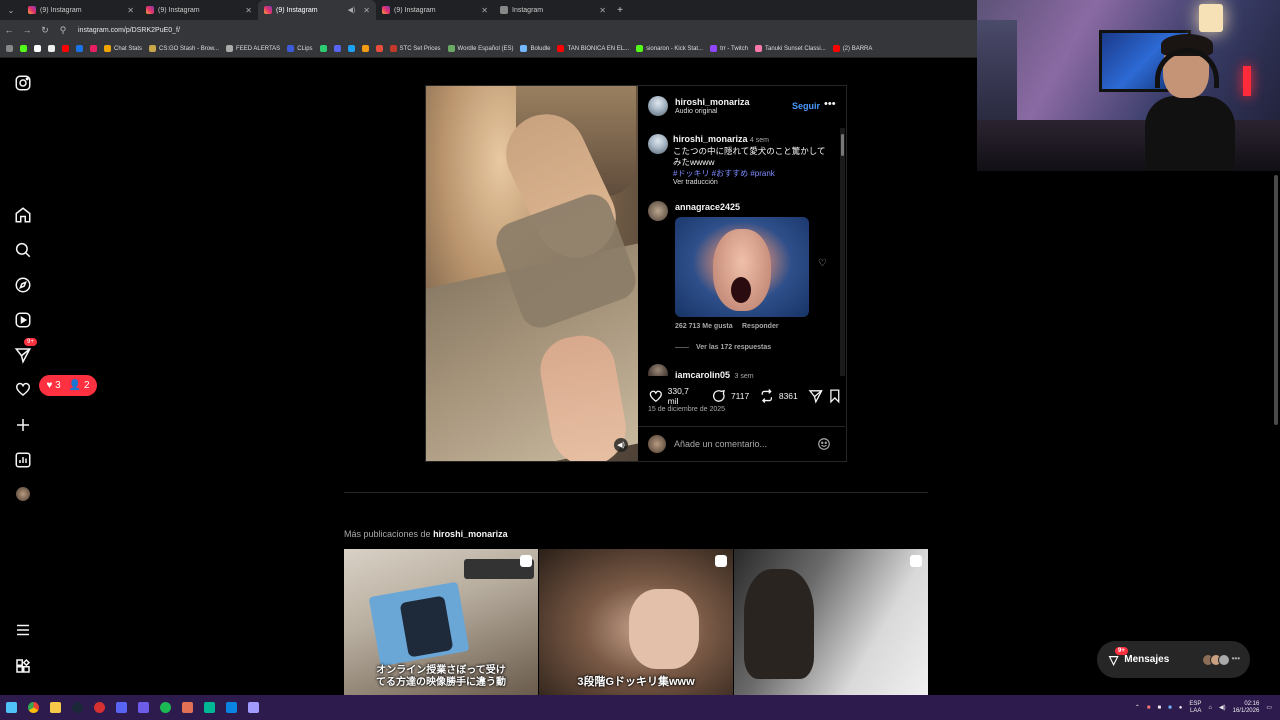 The image size is (1280, 720). What do you see at coordinates (696, 111) in the screenshot?
I see `audio-label: Audio original` at bounding box center [696, 111].